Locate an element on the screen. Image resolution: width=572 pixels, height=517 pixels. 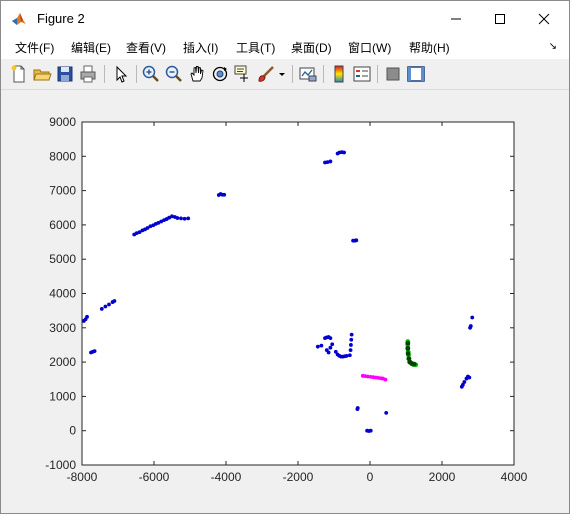
x-tick-label: 2000 is located at coordinates (442, 477).